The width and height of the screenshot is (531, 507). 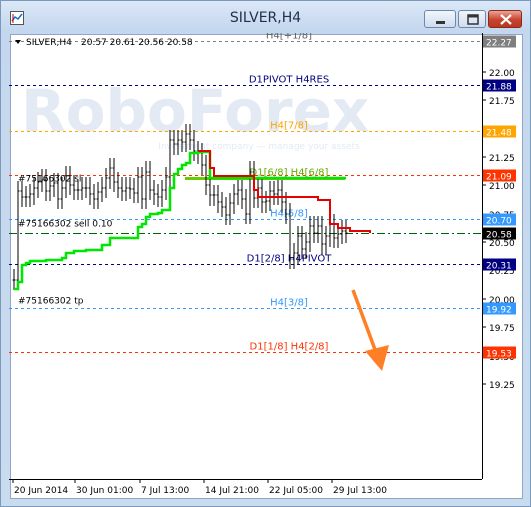 What do you see at coordinates (502, 187) in the screenshot?
I see `price-tick-label: 21.00` at bounding box center [502, 187].